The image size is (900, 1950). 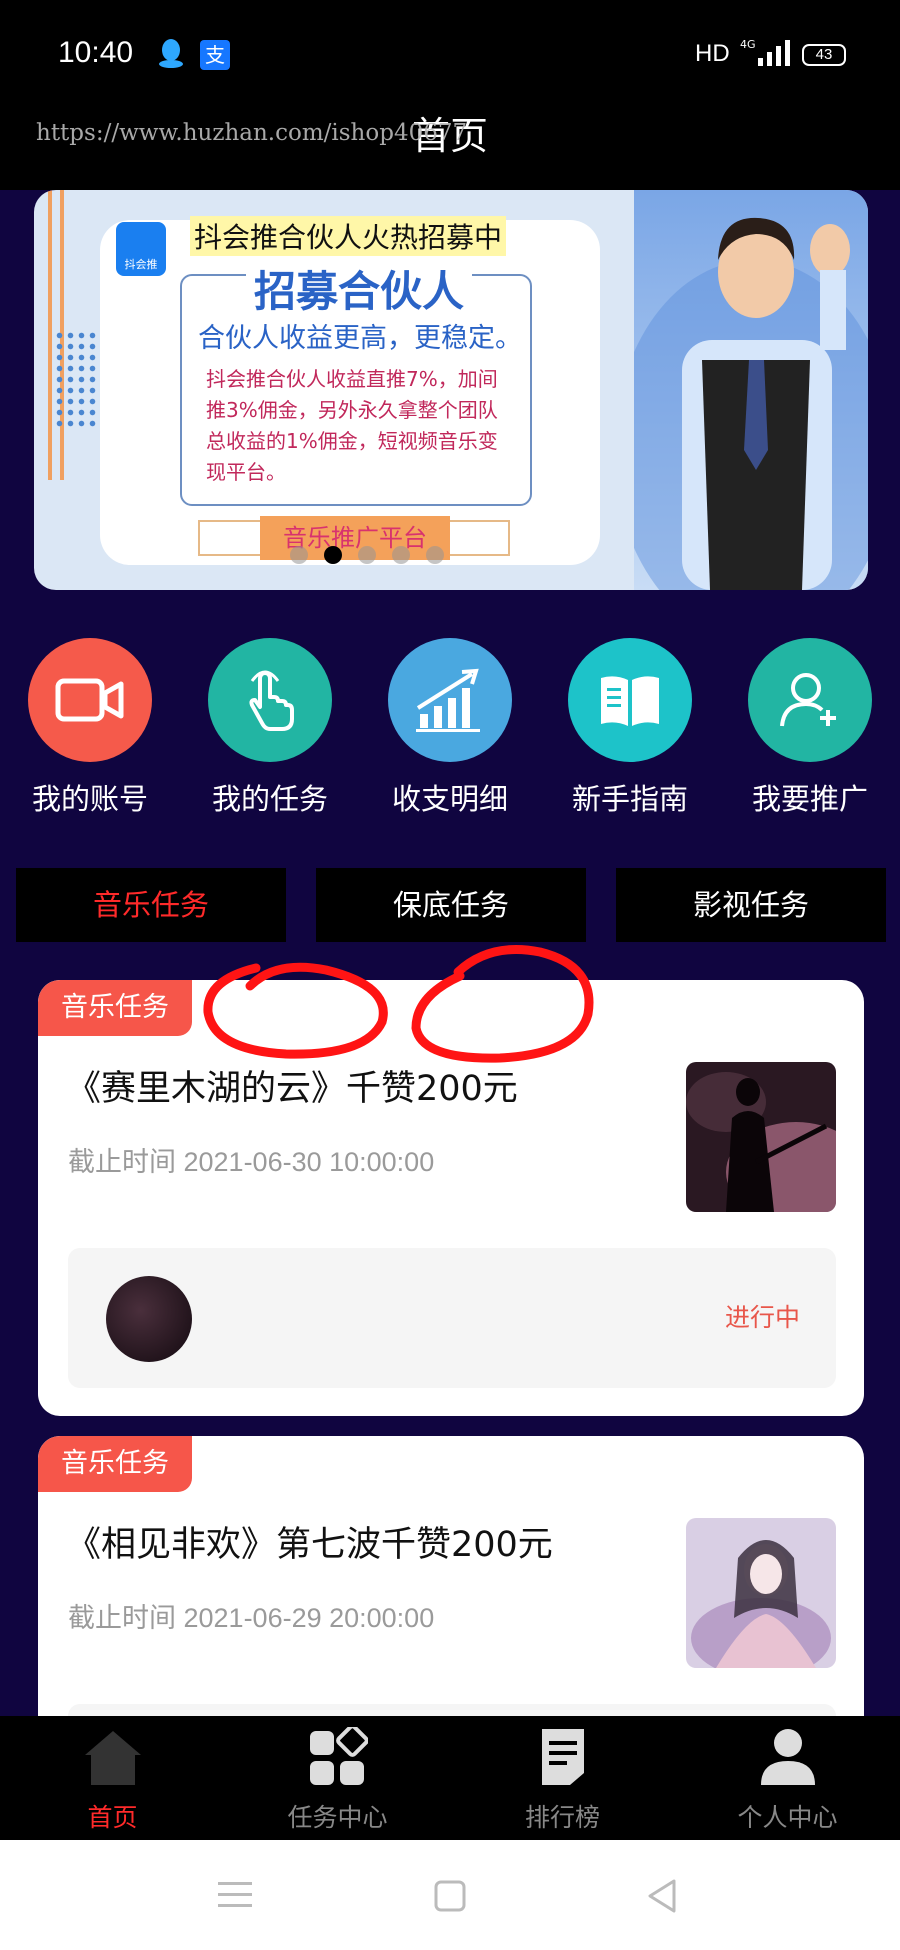 I want to click on nav-leaderboard: 排行榜, so click(x=562, y=1780).